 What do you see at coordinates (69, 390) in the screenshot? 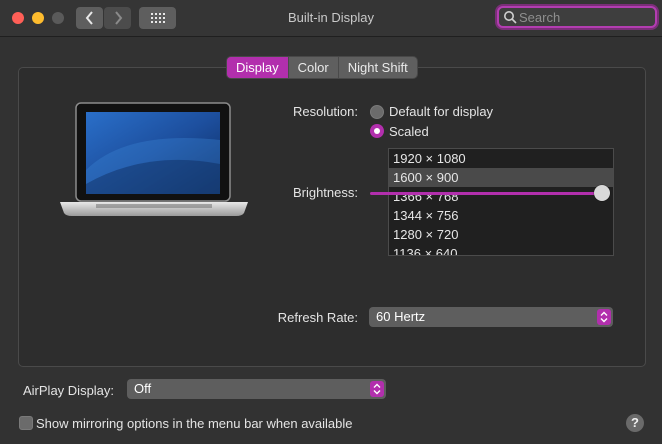
I see `airplay-display-label: AirPlay Display:` at bounding box center [69, 390].